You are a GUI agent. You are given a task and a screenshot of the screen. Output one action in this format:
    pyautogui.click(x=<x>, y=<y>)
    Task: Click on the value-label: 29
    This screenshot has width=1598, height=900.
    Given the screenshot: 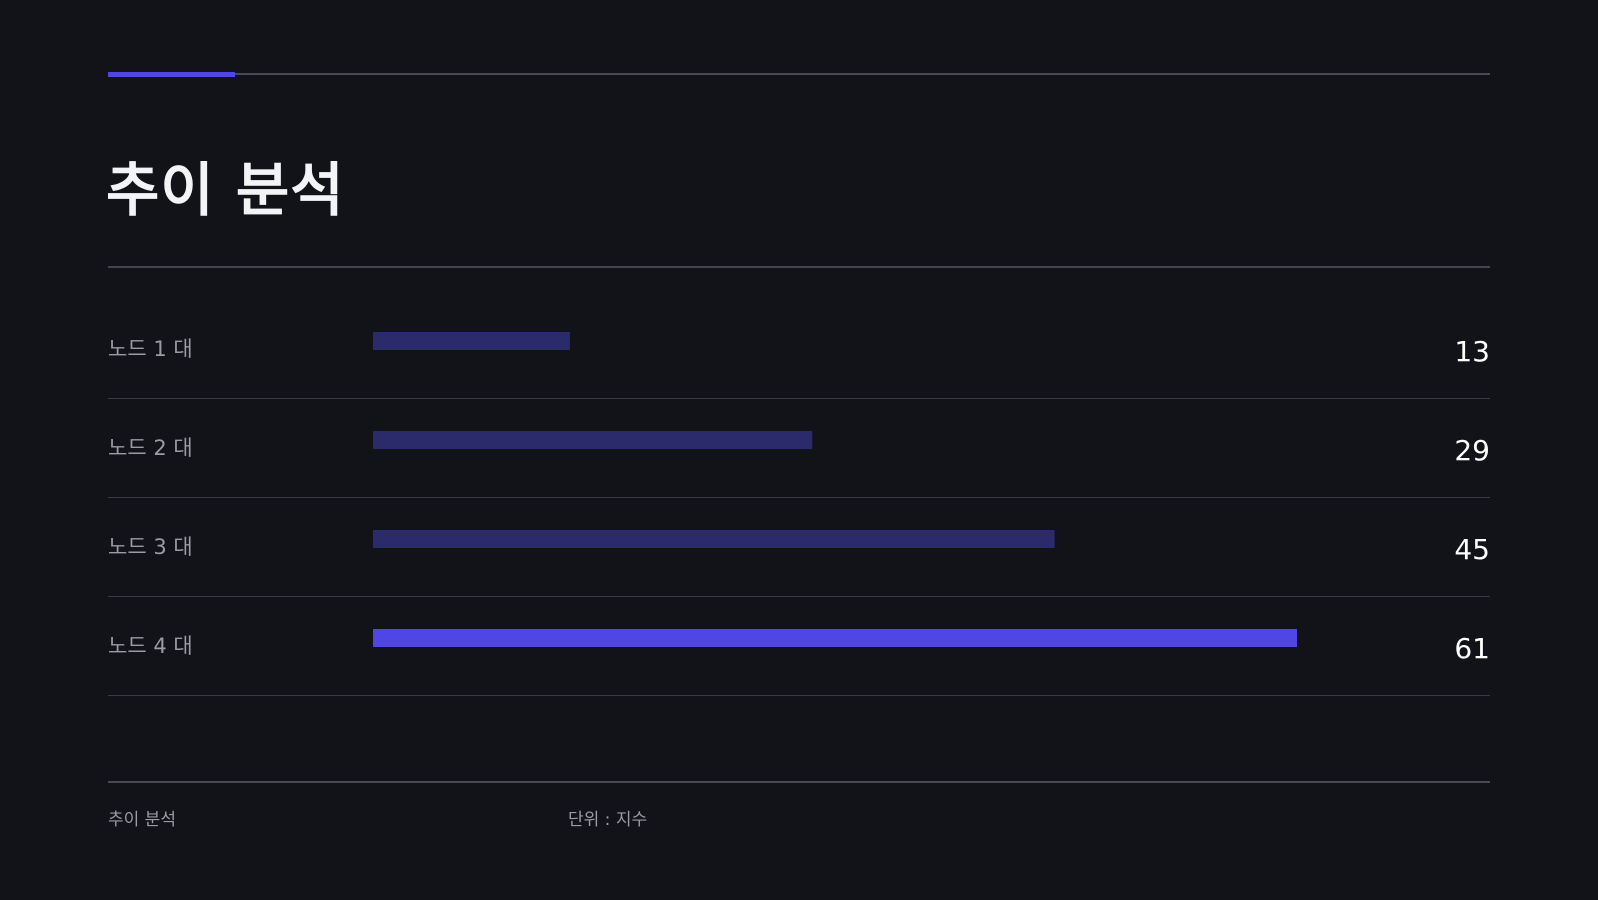 What is the action you would take?
    pyautogui.click(x=1472, y=450)
    